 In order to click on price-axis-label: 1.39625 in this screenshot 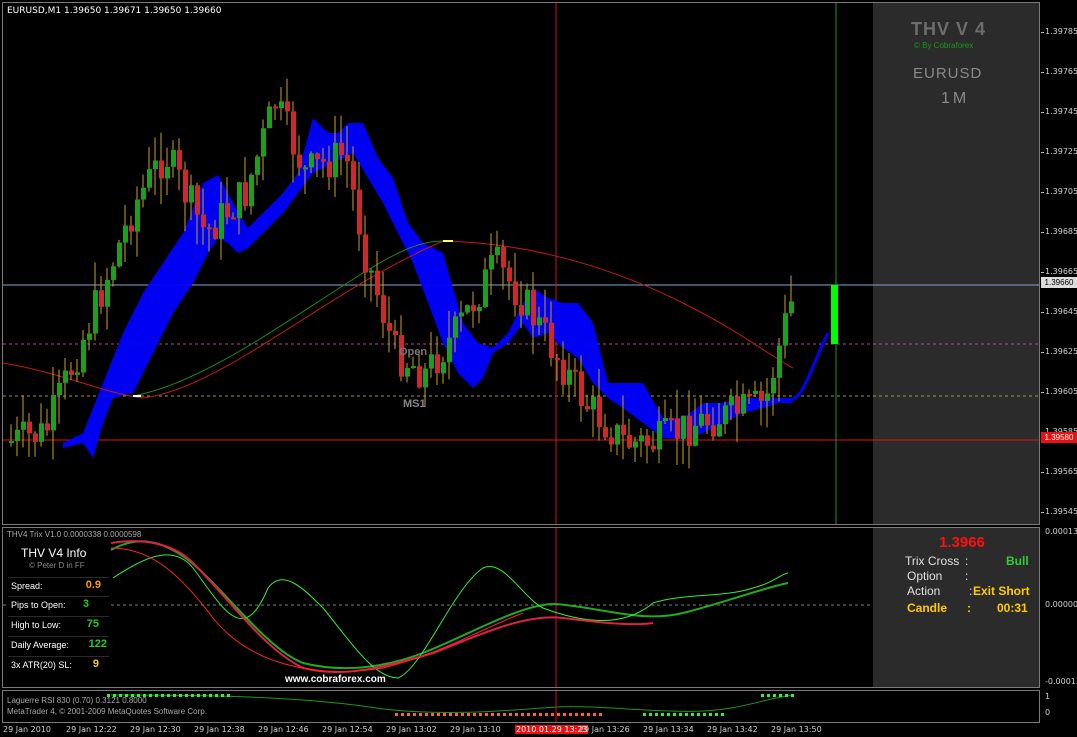, I will do `click(1061, 351)`.